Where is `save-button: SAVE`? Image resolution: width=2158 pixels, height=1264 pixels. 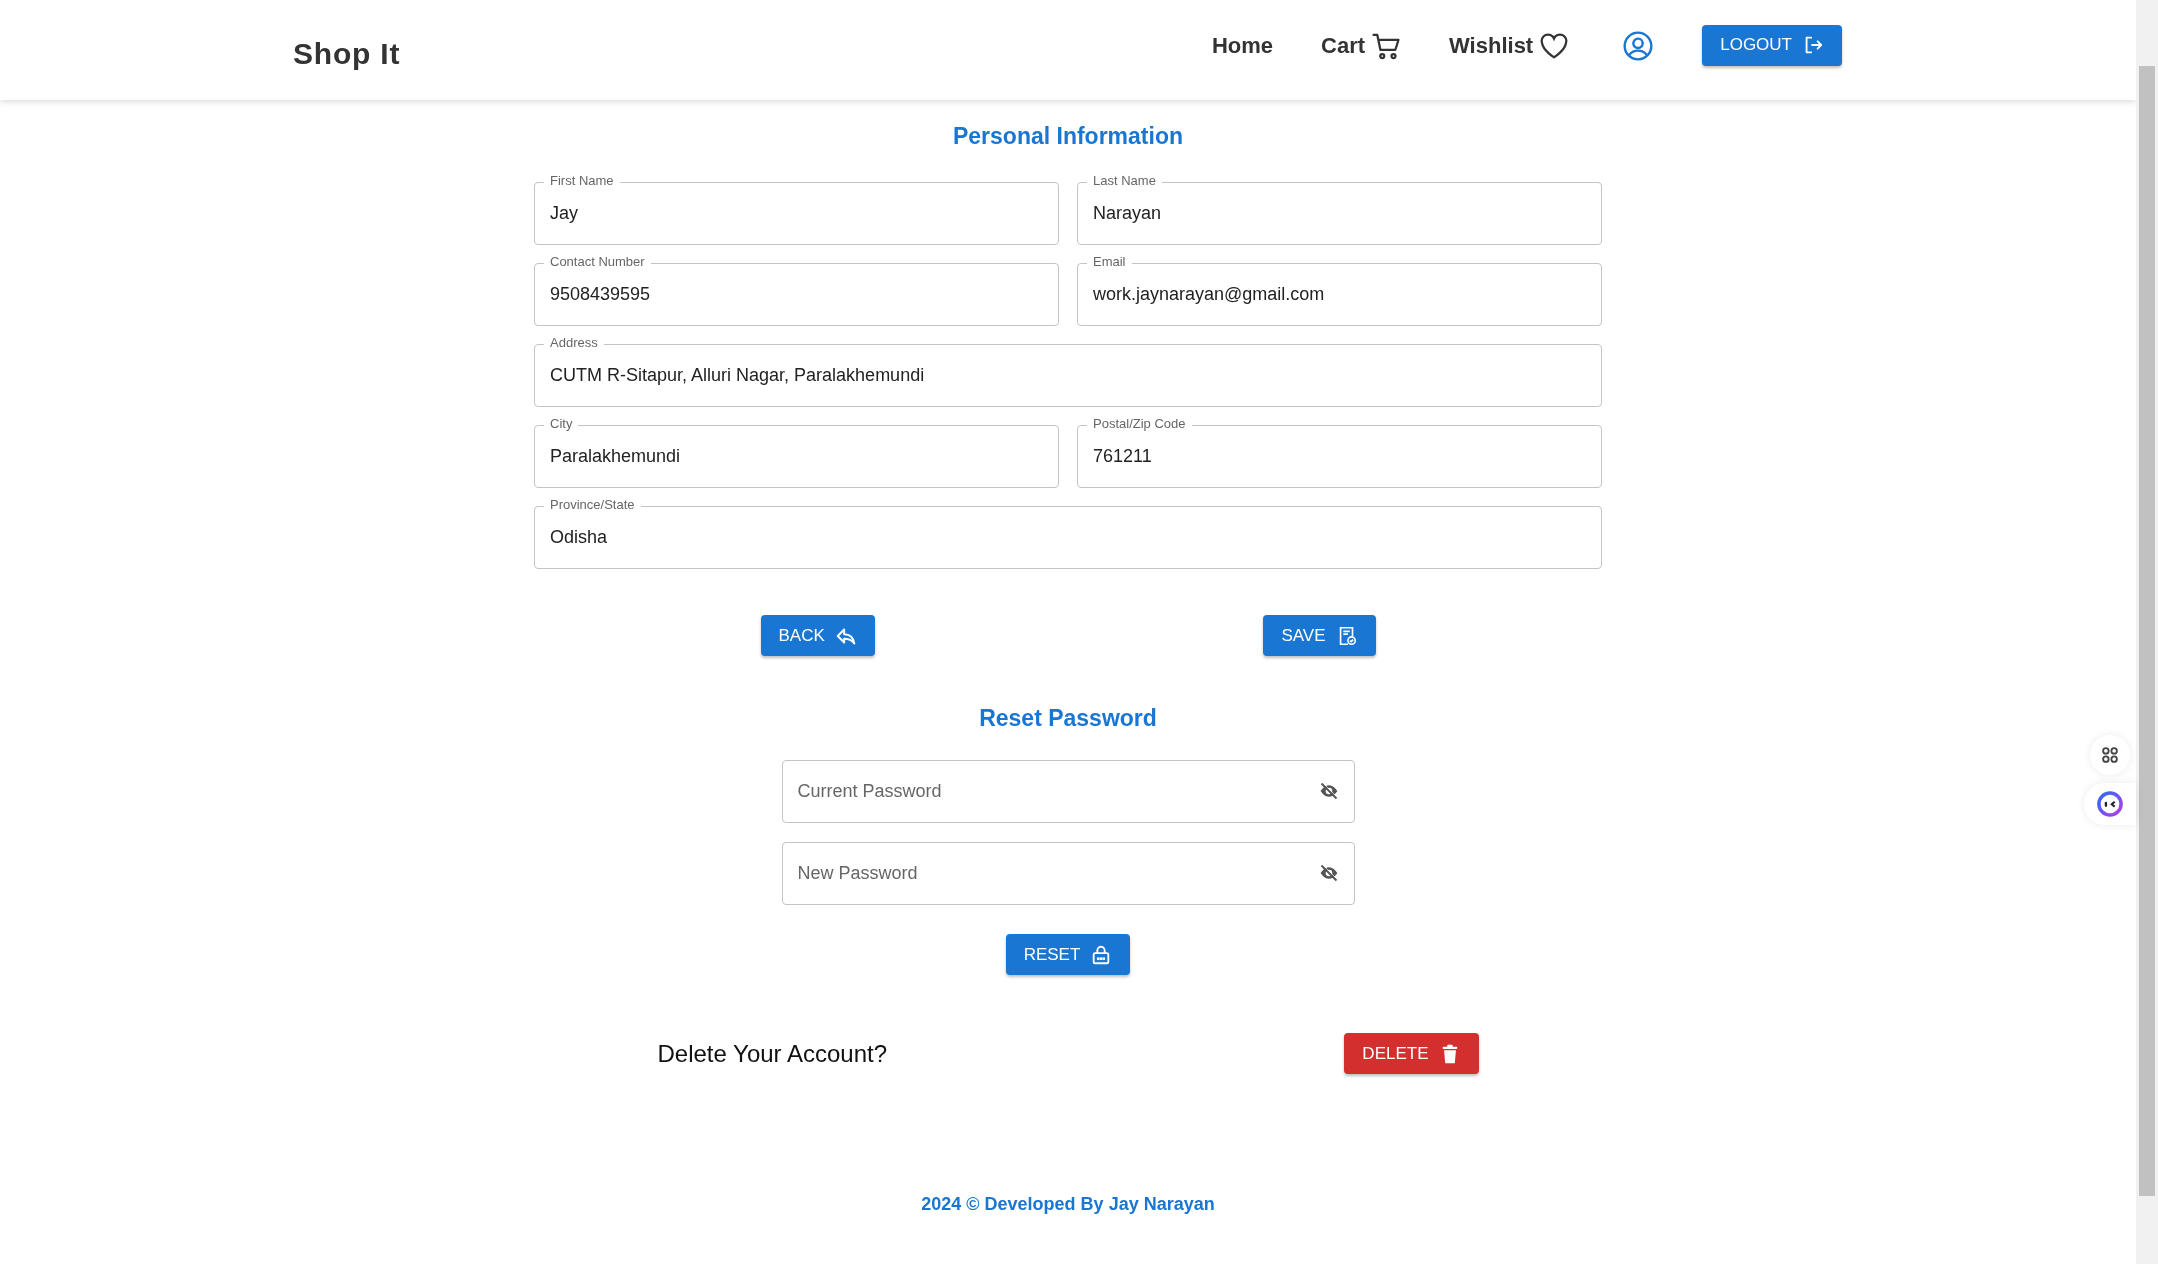
save-button: SAVE is located at coordinates (1319, 635).